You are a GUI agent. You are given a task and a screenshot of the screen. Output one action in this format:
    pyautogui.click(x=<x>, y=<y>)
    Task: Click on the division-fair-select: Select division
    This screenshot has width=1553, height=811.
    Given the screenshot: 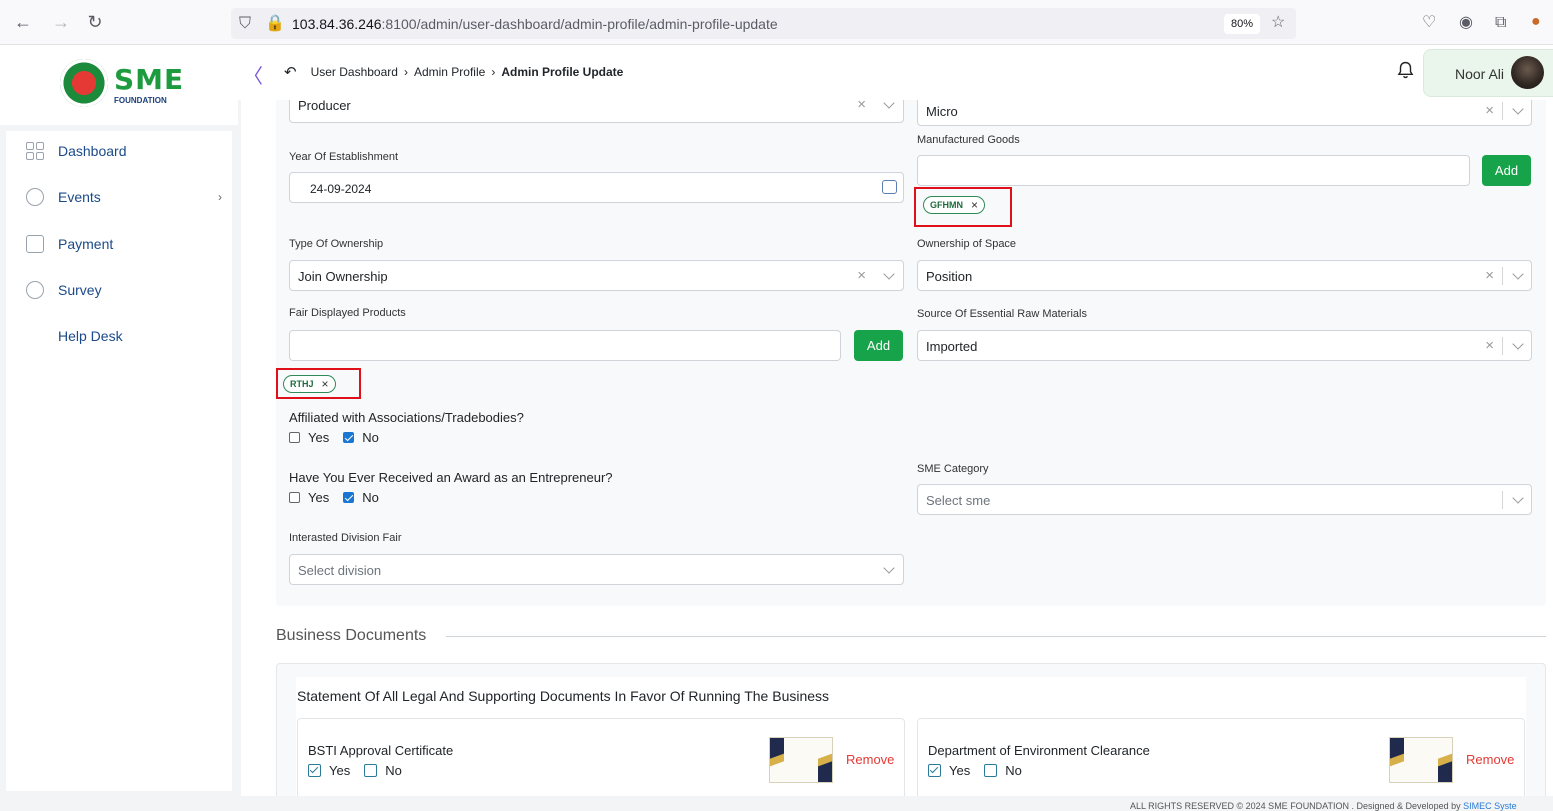 What is the action you would take?
    pyautogui.click(x=596, y=569)
    